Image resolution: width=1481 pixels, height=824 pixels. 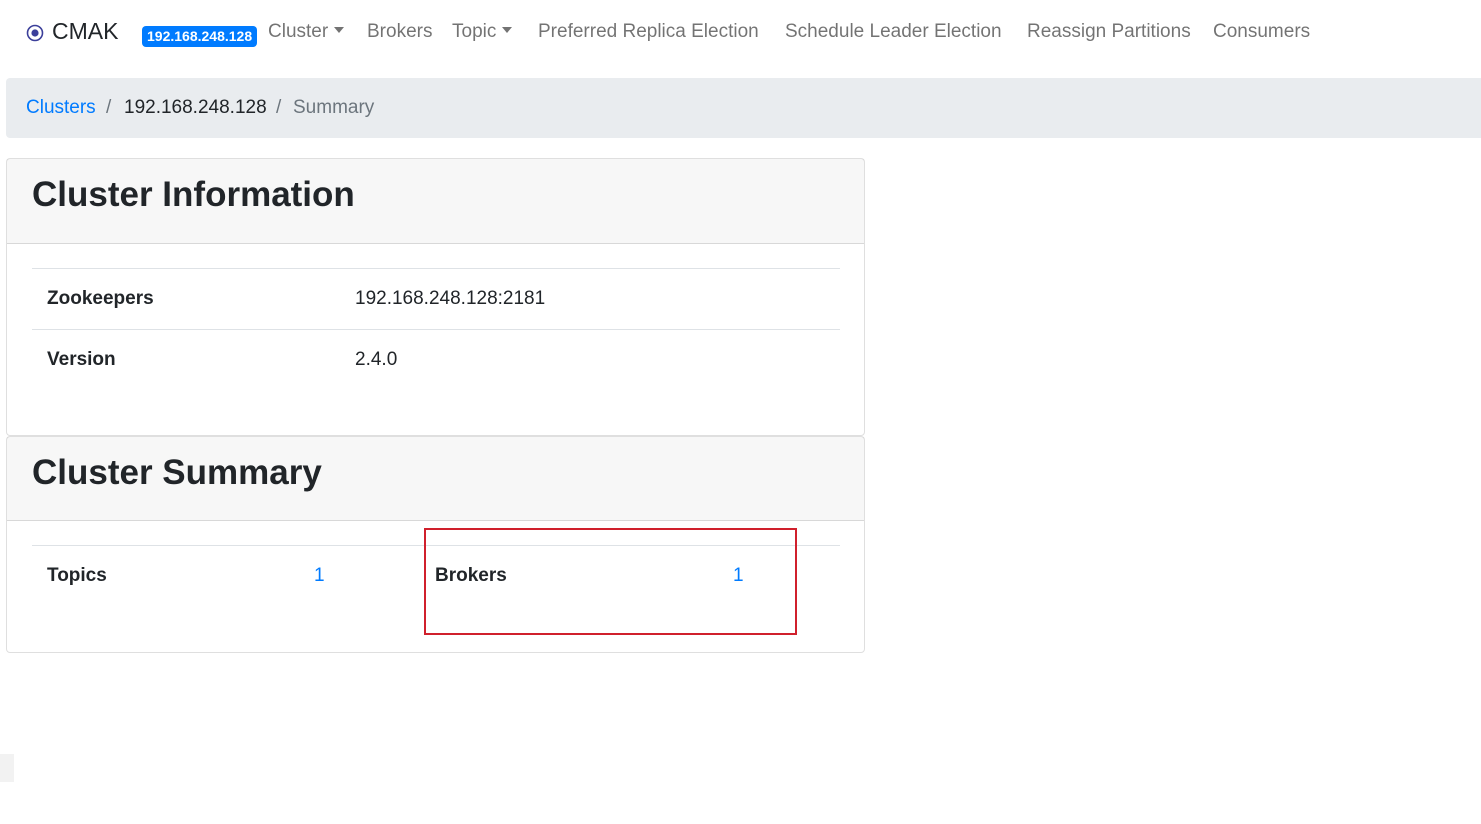 What do you see at coordinates (610, 581) in the screenshot?
I see `brokers-highlight-box` at bounding box center [610, 581].